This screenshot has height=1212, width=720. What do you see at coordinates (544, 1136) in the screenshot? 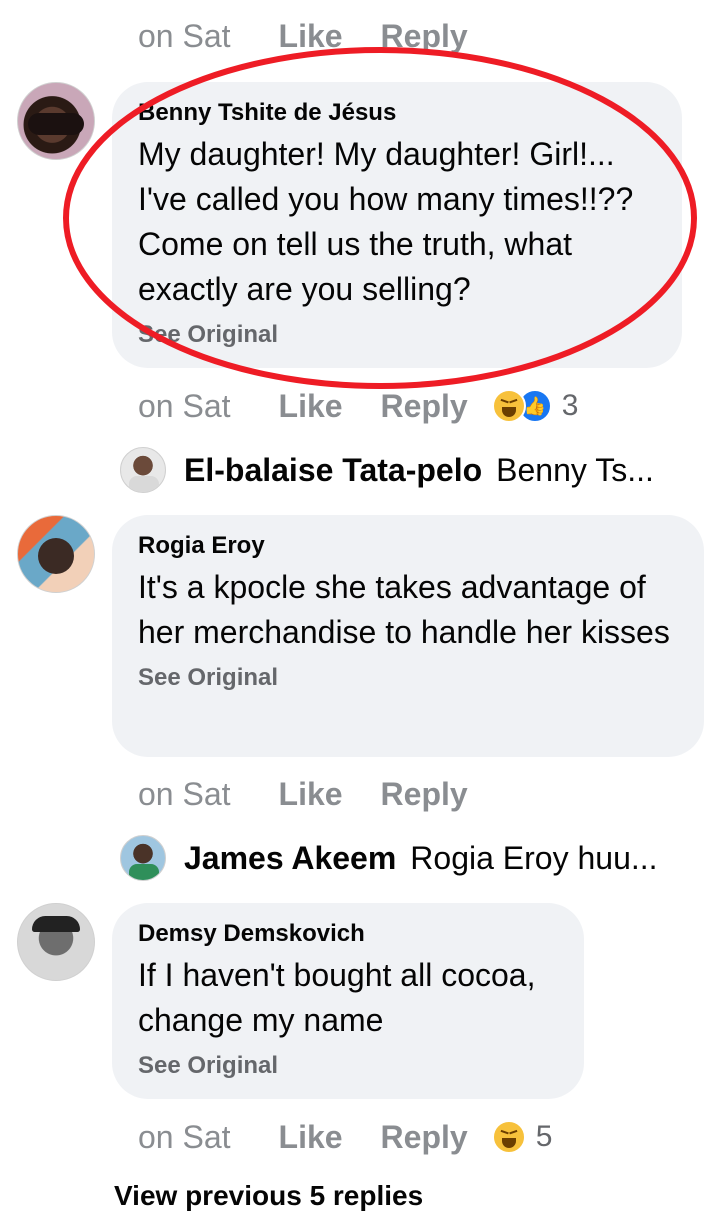
I see `reaction-count: 5` at bounding box center [544, 1136].